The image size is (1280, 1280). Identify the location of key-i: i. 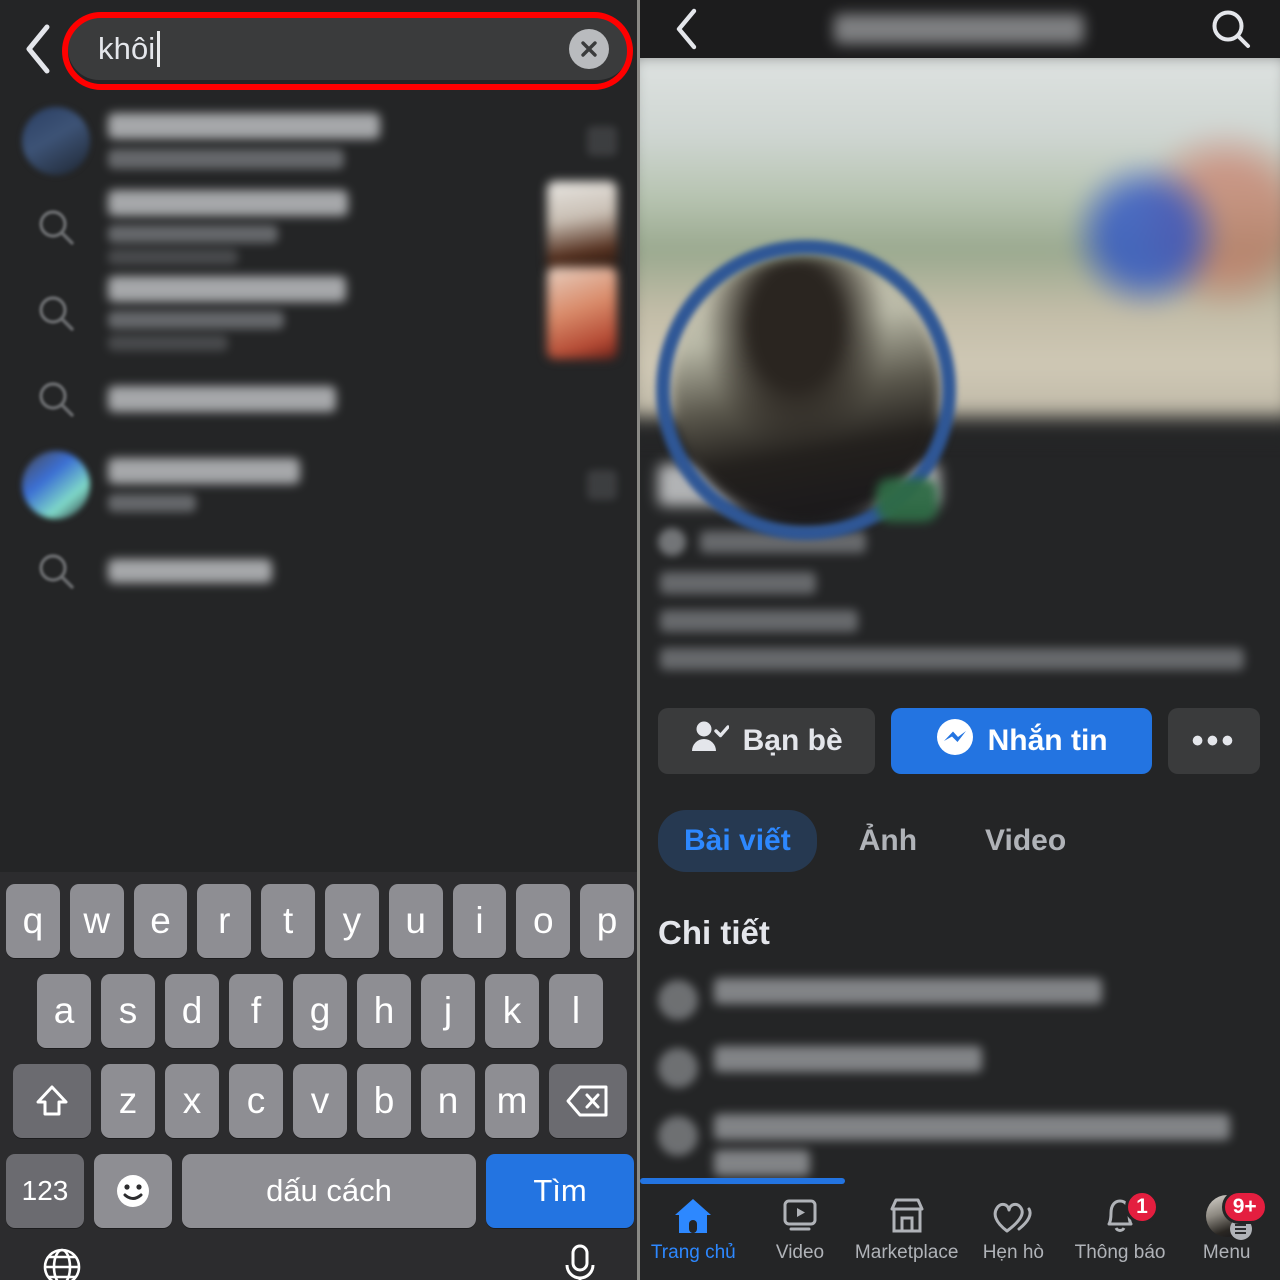
(479, 921).